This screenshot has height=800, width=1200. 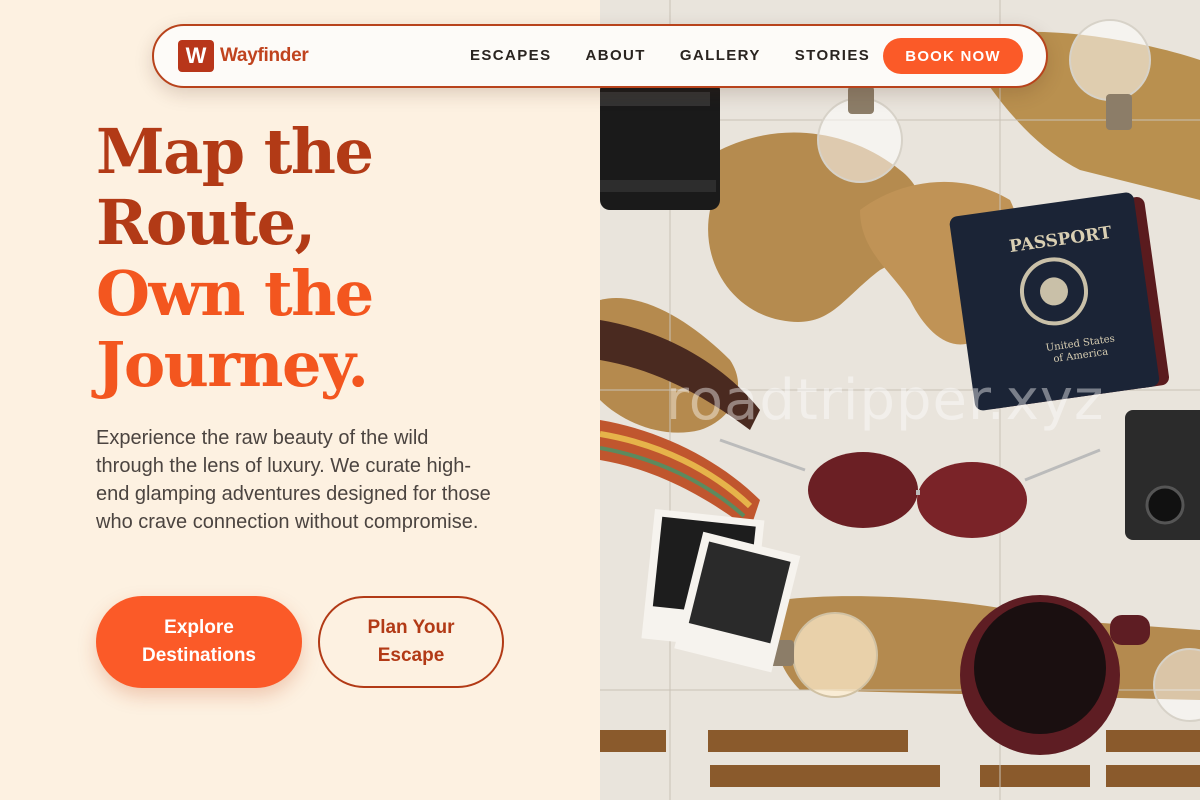 What do you see at coordinates (264, 55) in the screenshot?
I see `brand-name: Wayfinder` at bounding box center [264, 55].